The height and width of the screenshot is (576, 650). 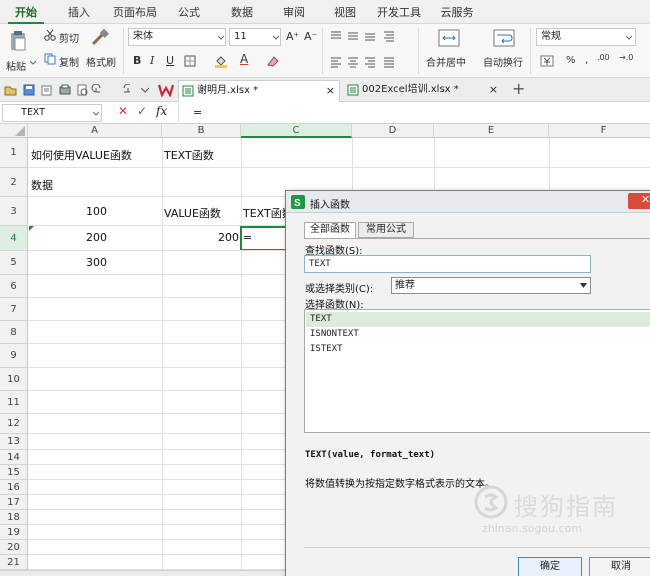 What do you see at coordinates (14, 532) in the screenshot?
I see `row-header-19: 19` at bounding box center [14, 532].